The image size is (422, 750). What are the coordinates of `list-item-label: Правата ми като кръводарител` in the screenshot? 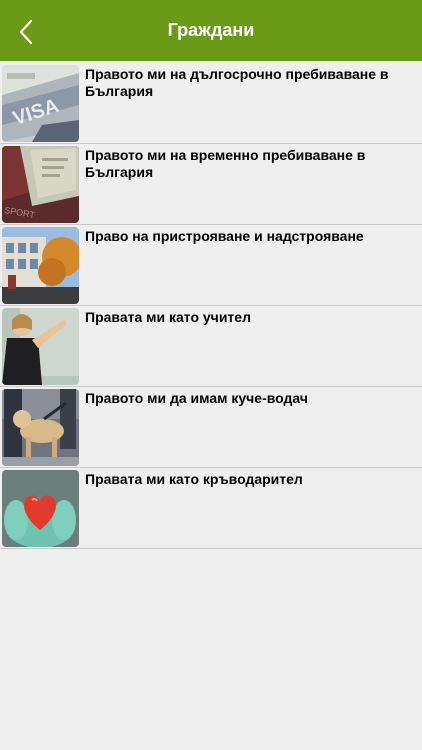 It's located at (194, 479).